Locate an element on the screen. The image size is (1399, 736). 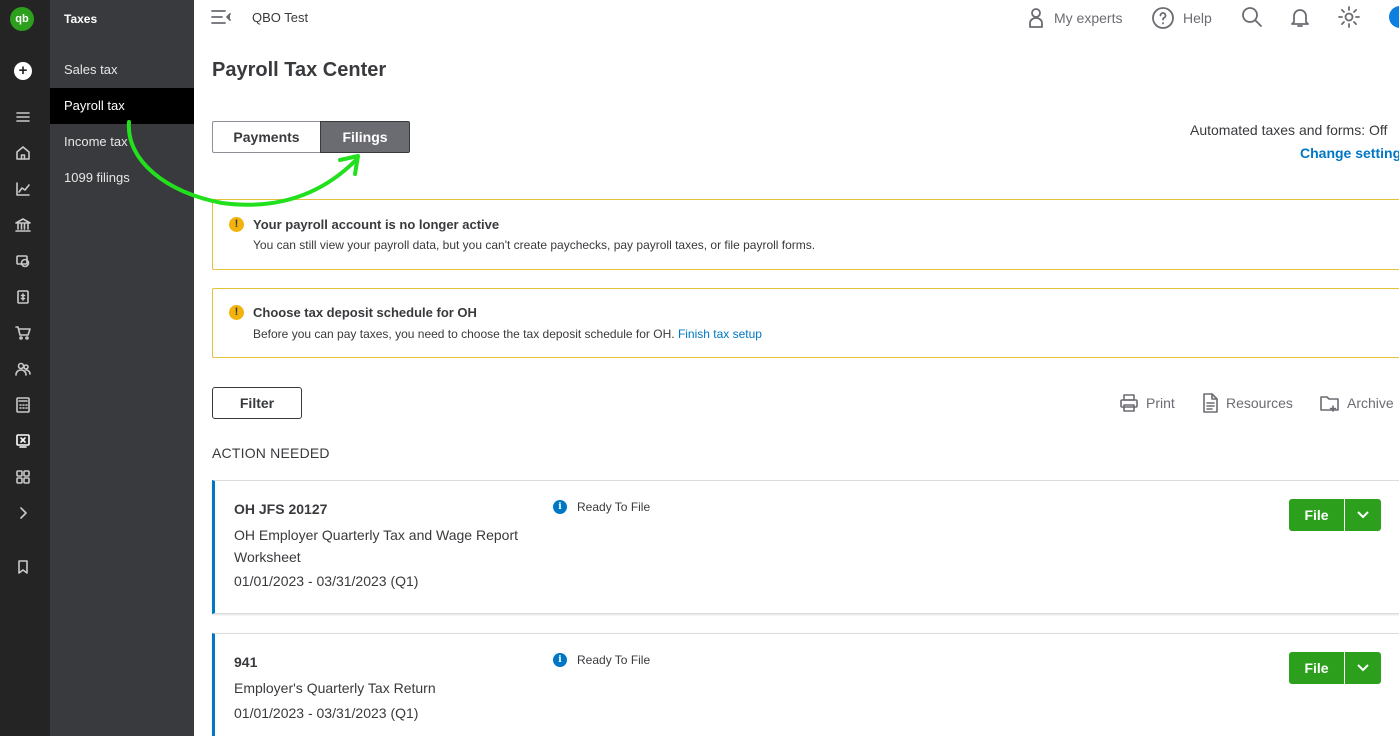
resources-button: Resources is located at coordinates (1246, 403).